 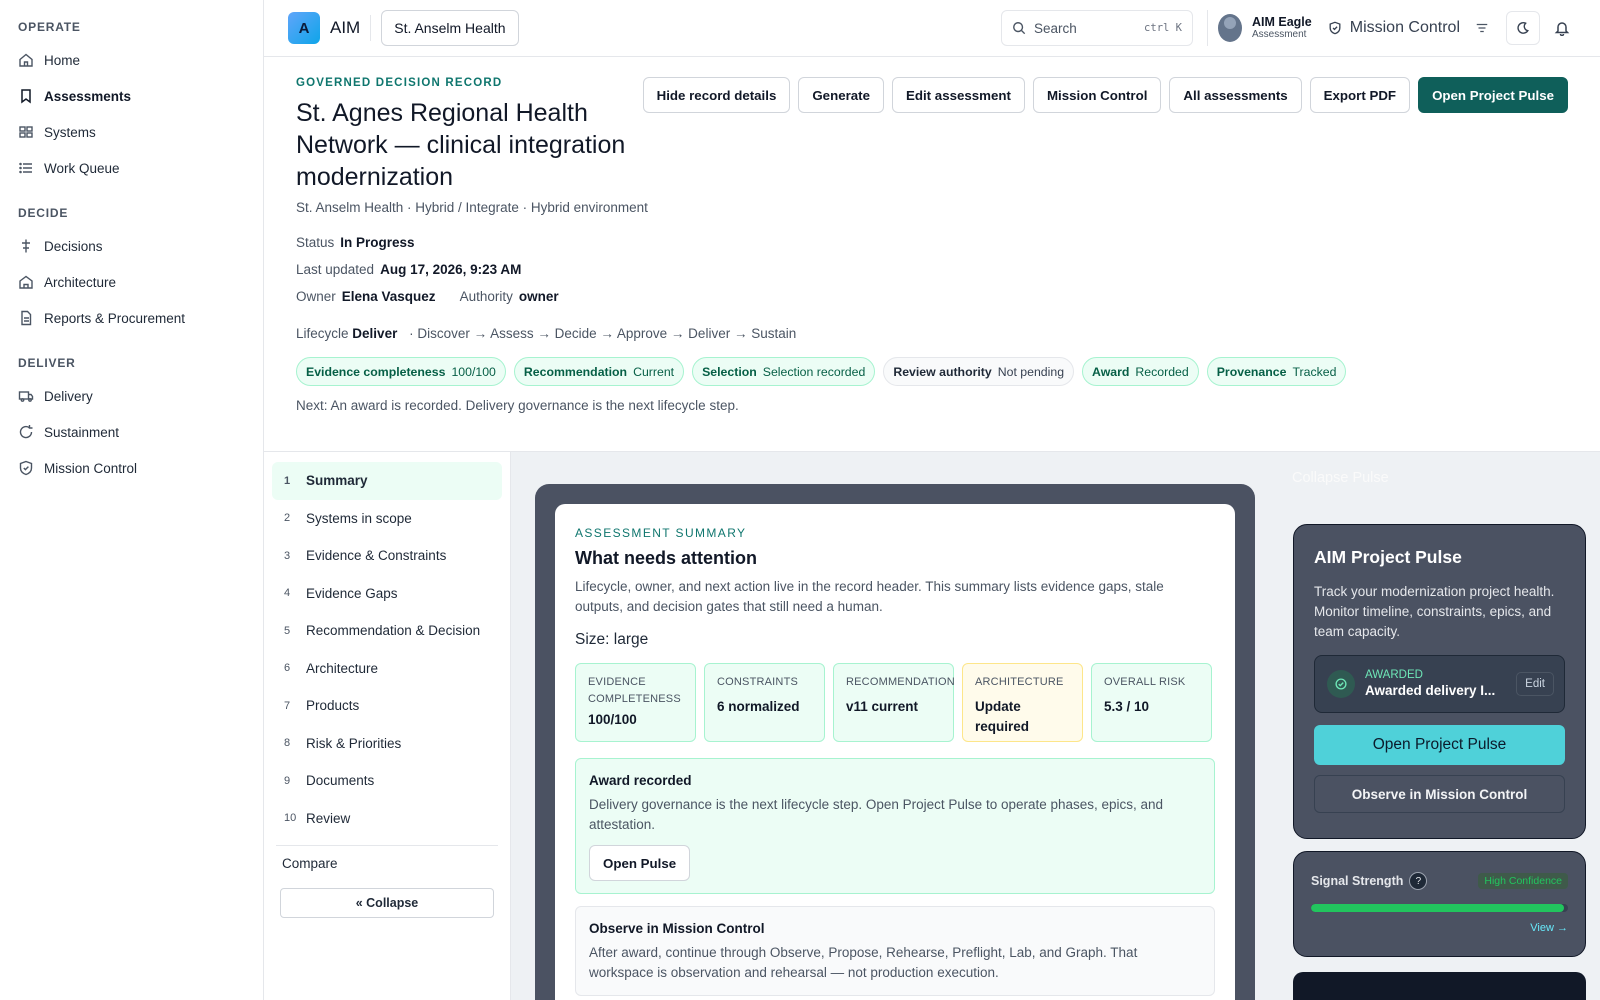 What do you see at coordinates (1523, 881) in the screenshot?
I see `confidence-badge: High Confidence` at bounding box center [1523, 881].